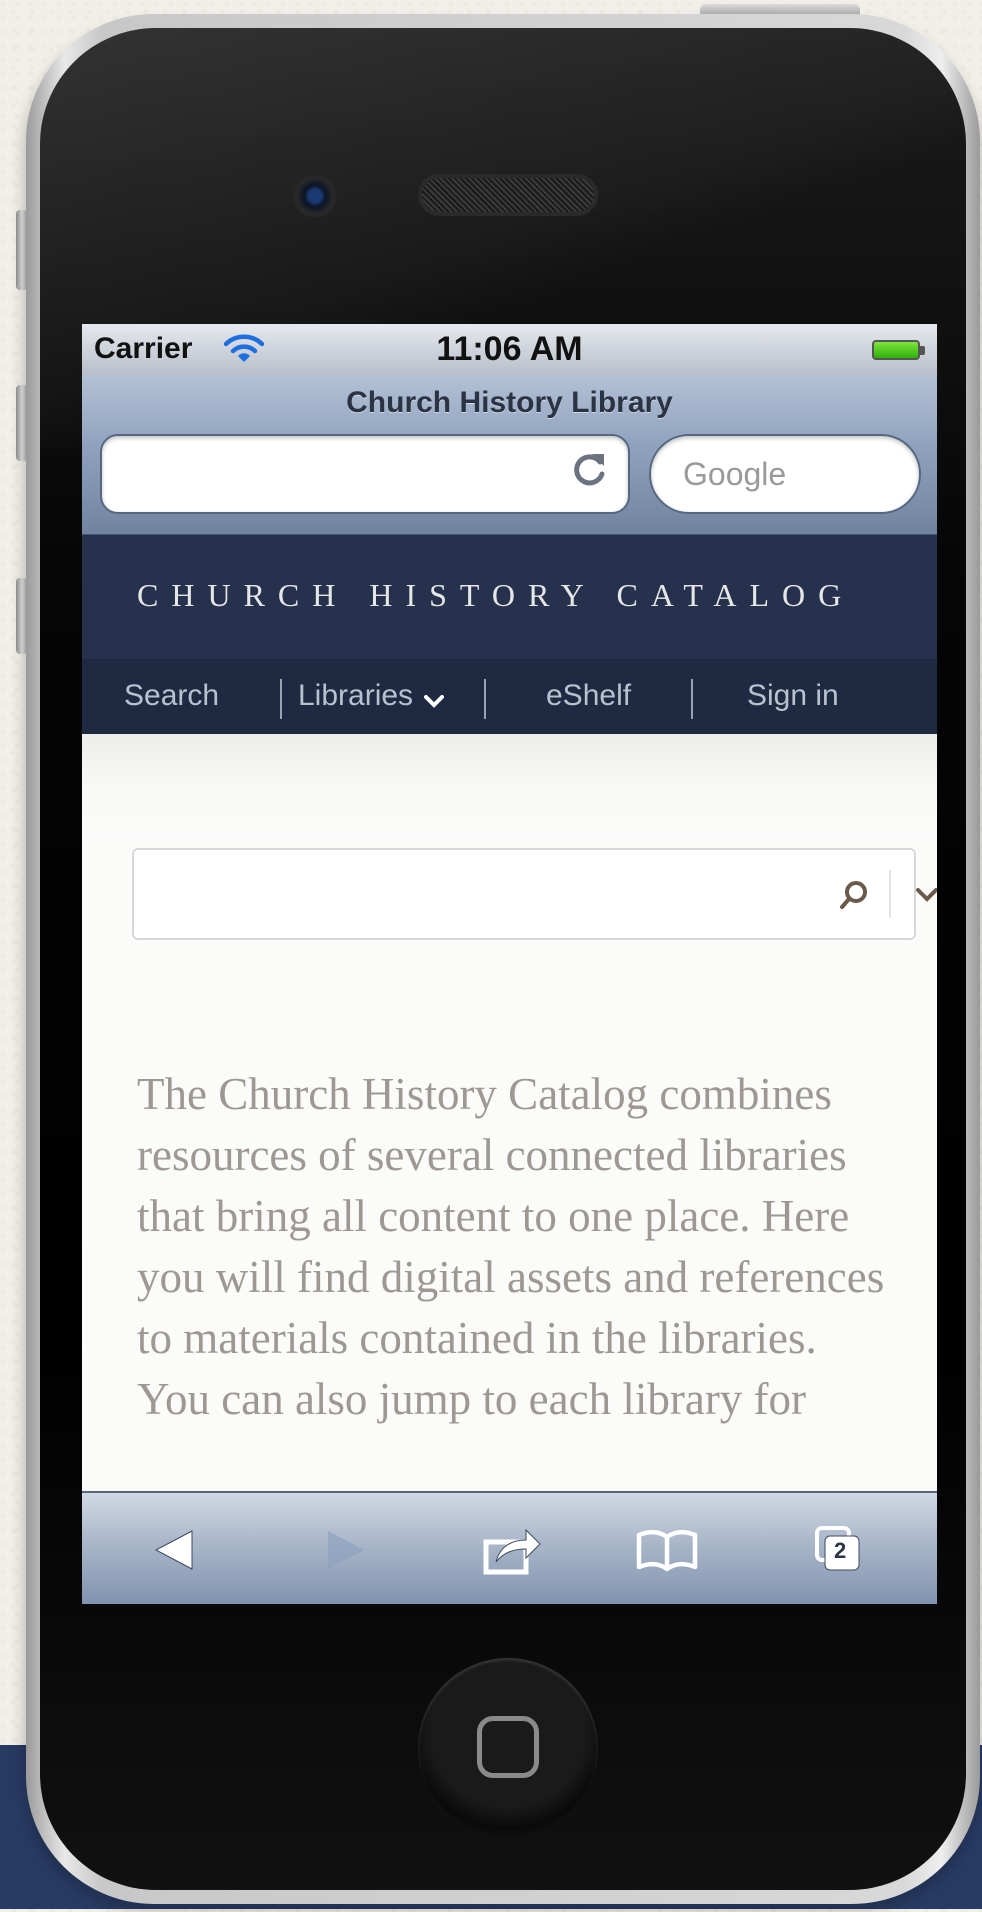  I want to click on nav-libraries-label: Libraries, so click(356, 695).